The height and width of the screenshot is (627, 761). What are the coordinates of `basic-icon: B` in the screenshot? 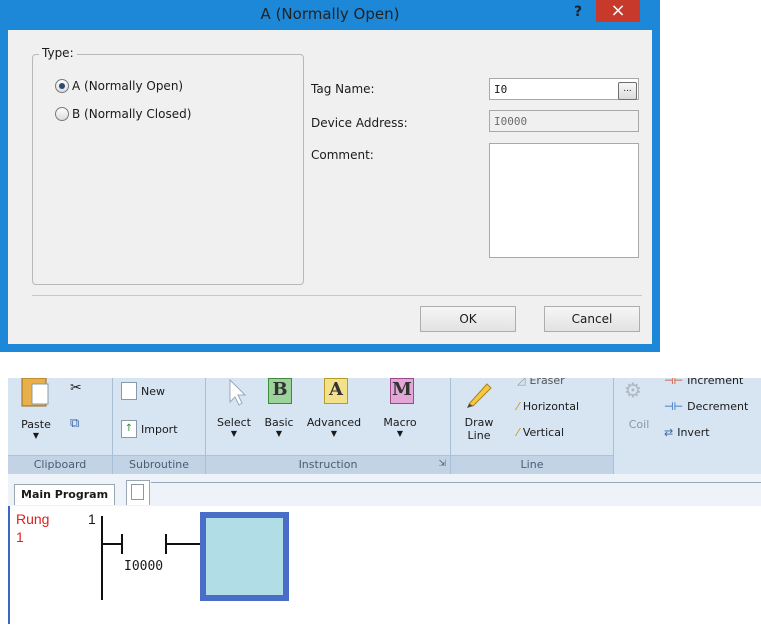 It's located at (280, 391).